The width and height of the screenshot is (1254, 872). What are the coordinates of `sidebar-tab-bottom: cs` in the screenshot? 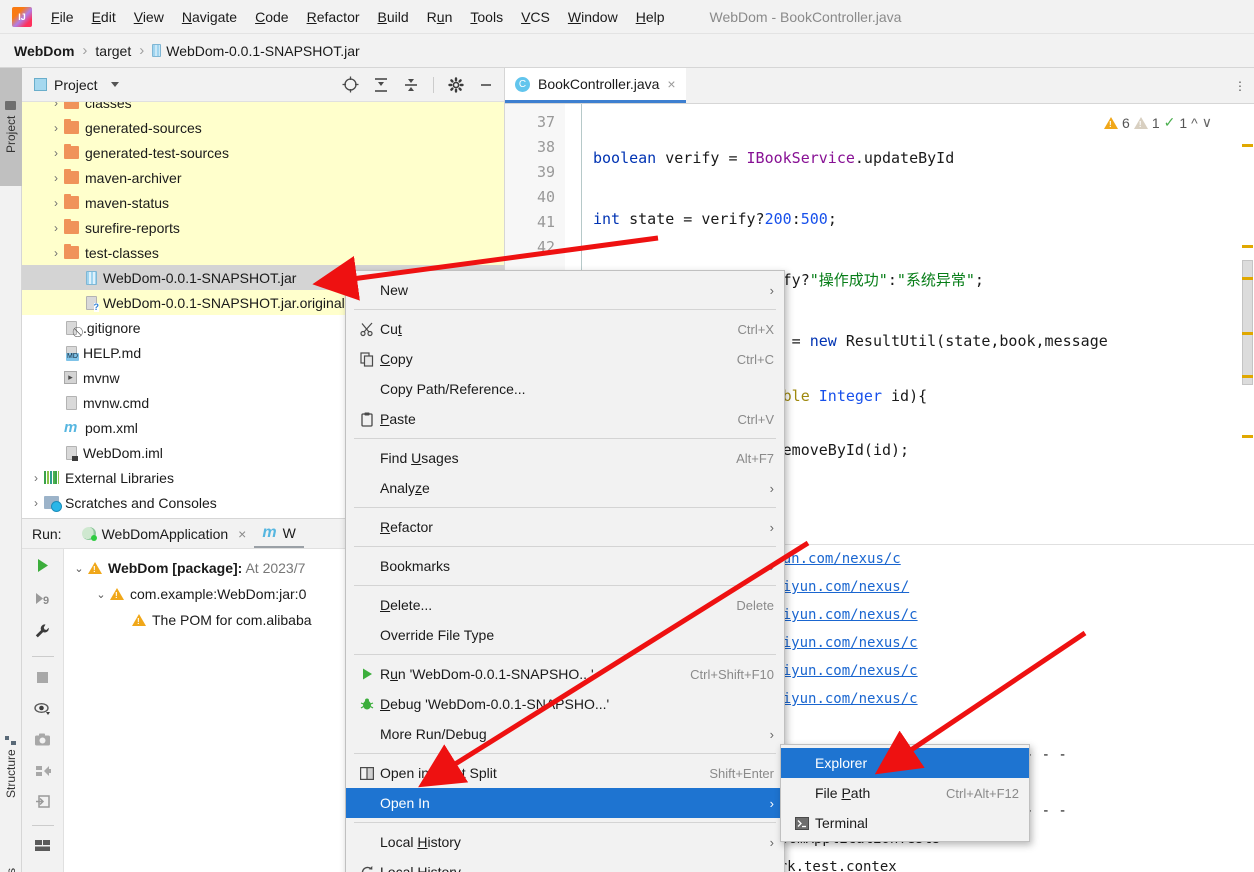 It's located at (11, 860).